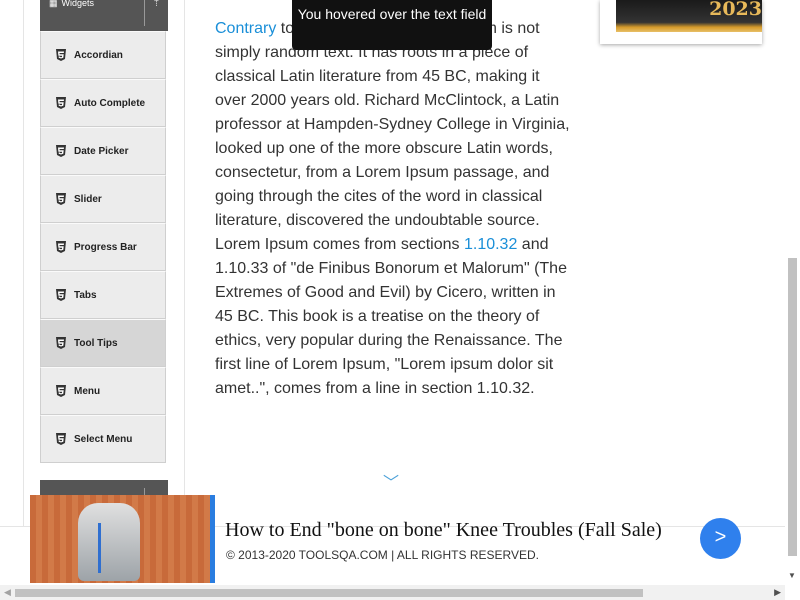 The height and width of the screenshot is (600, 800). I want to click on sidebar-item-label: Menu, so click(87, 391).